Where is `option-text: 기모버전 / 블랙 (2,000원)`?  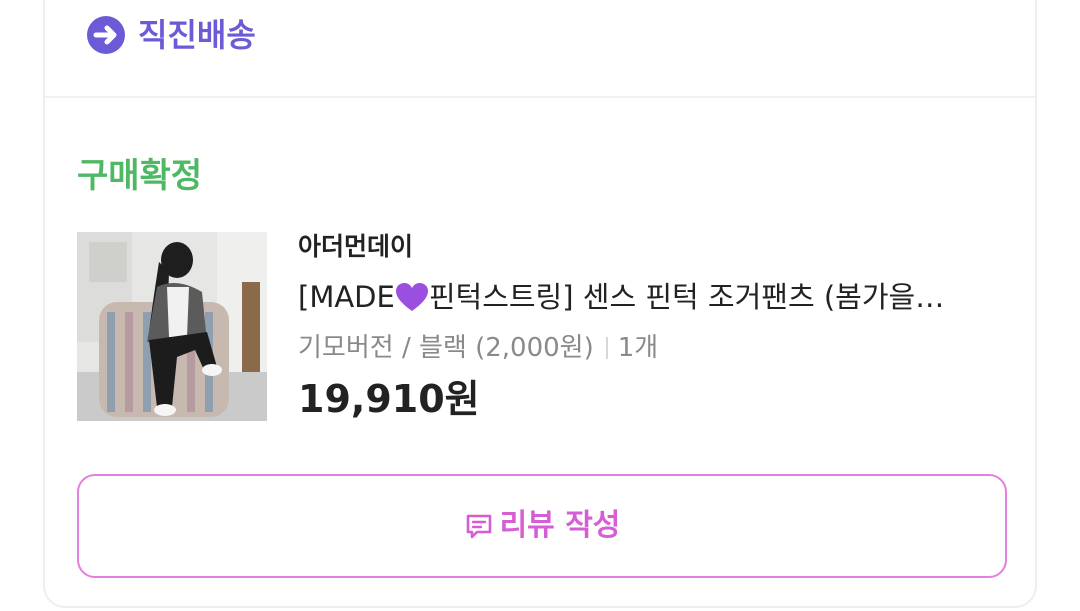
option-text: 기모버전 / 블랙 (2,000원) is located at coordinates (446, 348).